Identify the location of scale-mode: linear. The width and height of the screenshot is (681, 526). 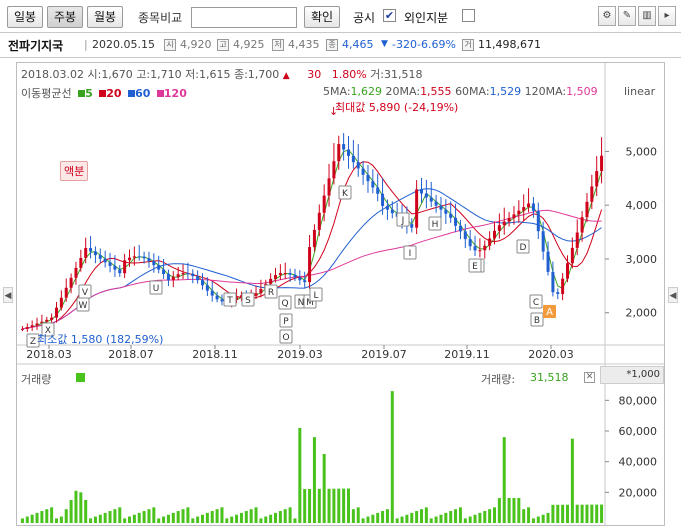
(639, 91).